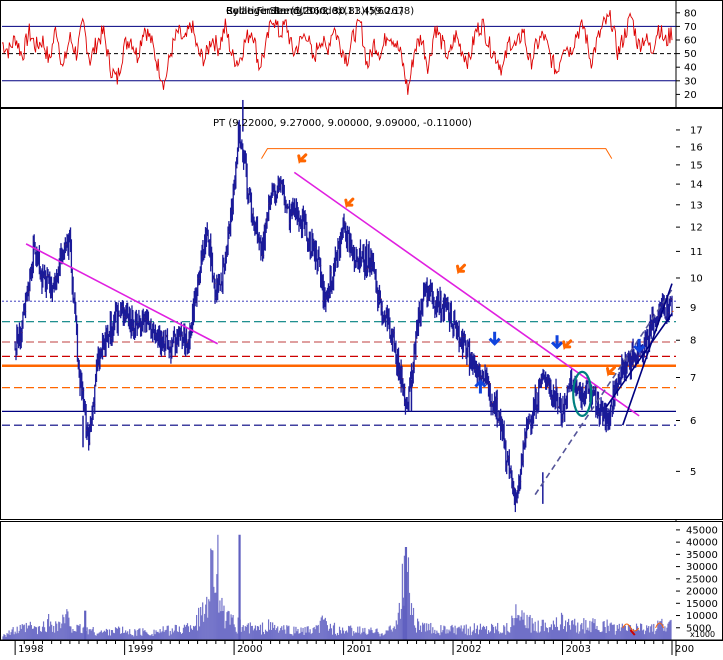  What do you see at coordinates (696, 147) in the screenshot?
I see `price-y-tick-label: 16` at bounding box center [696, 147].